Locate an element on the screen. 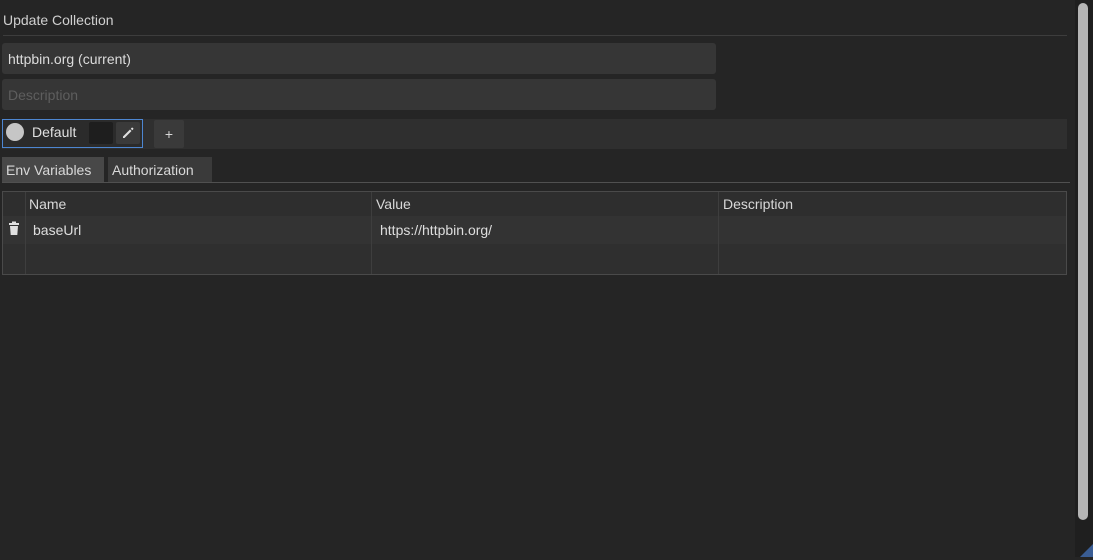 The height and width of the screenshot is (560, 1093). variable-name-cell: baseUrl is located at coordinates (201, 230).